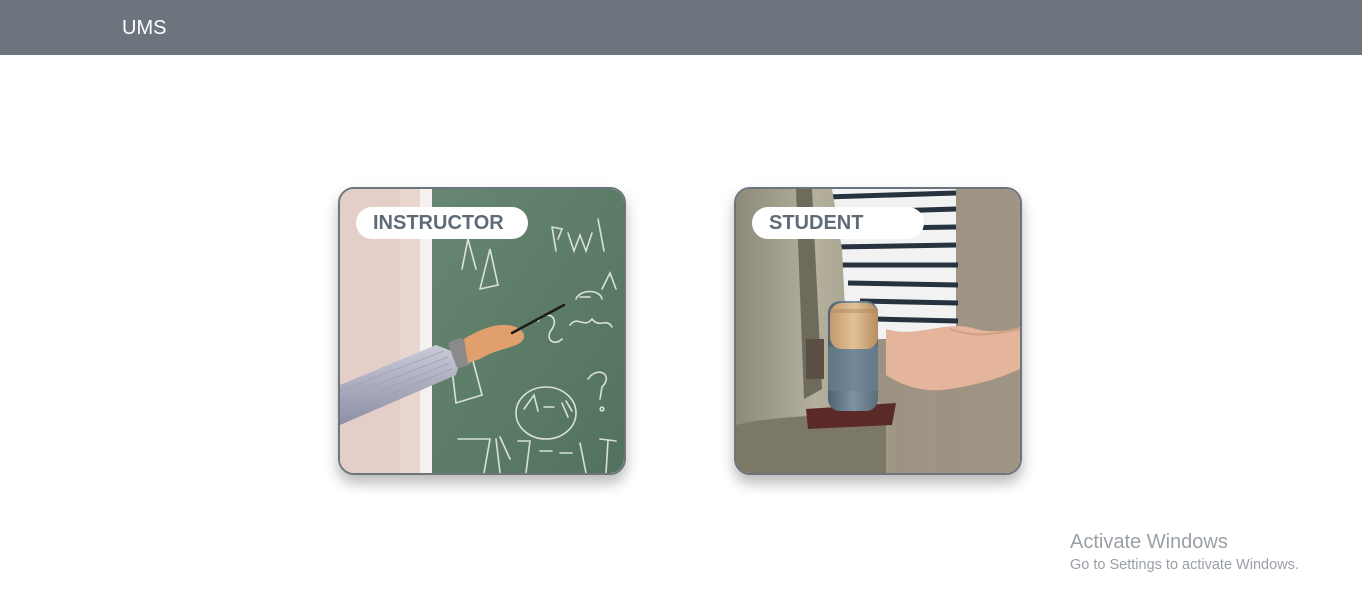 This screenshot has width=1362, height=606. I want to click on instructor-label: INSTRUCTOR, so click(442, 223).